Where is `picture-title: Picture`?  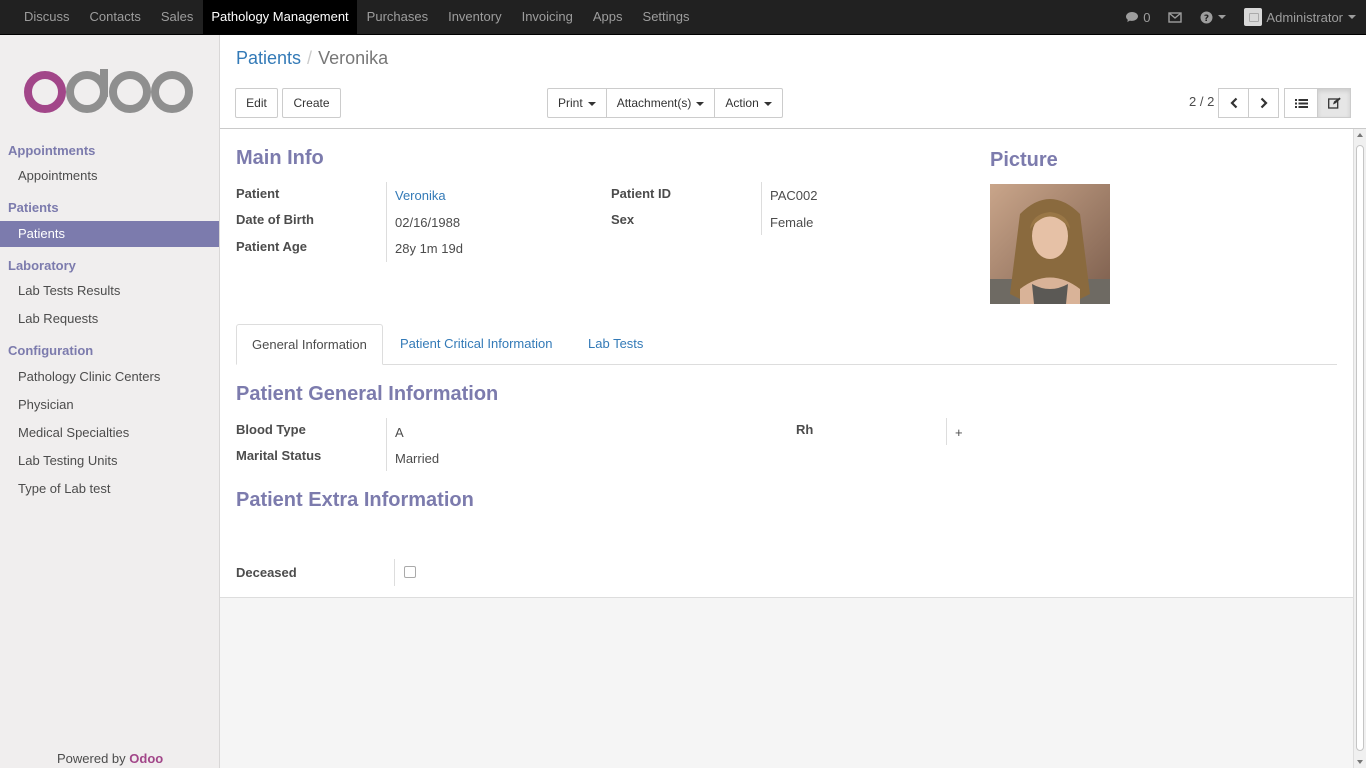
picture-title: Picture is located at coordinates (1024, 160).